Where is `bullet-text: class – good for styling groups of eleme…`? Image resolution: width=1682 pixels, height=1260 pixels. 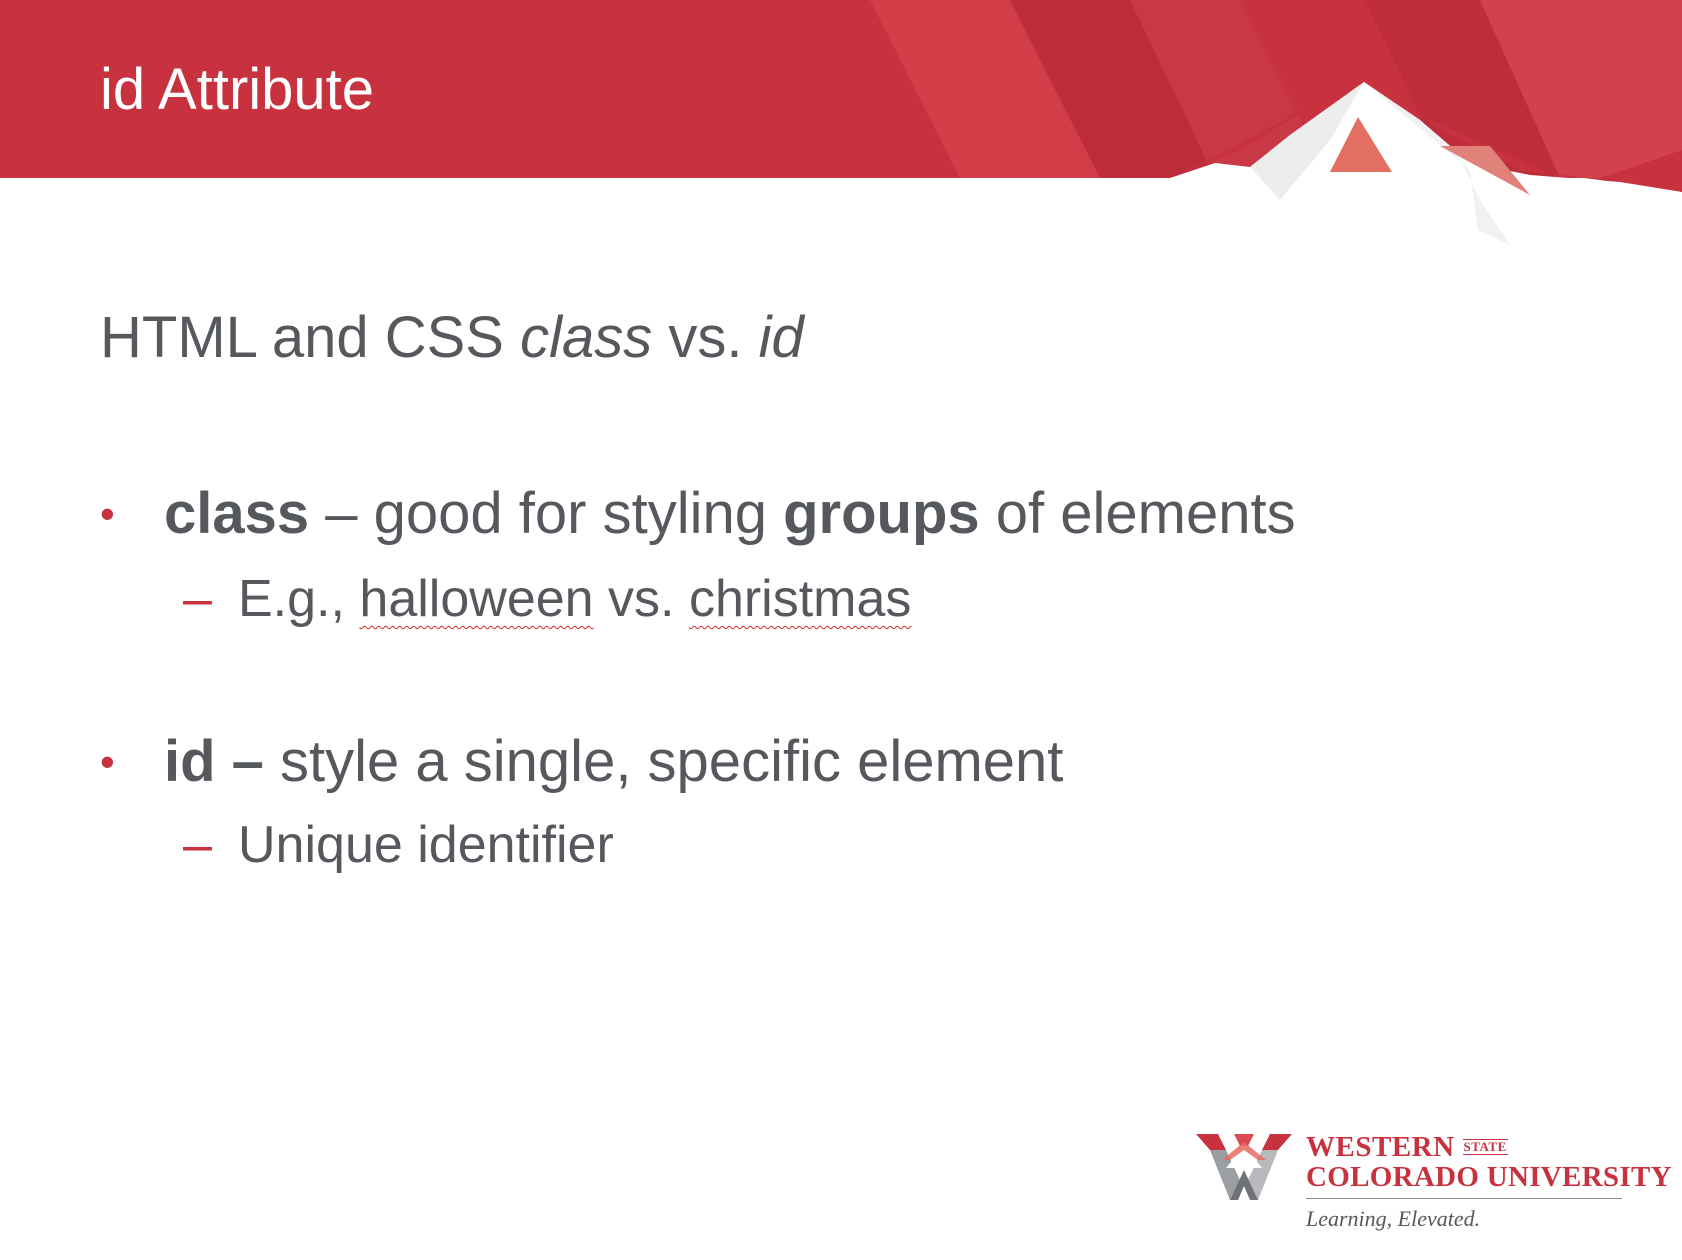 bullet-text: class – good for styling groups of eleme… is located at coordinates (730, 514).